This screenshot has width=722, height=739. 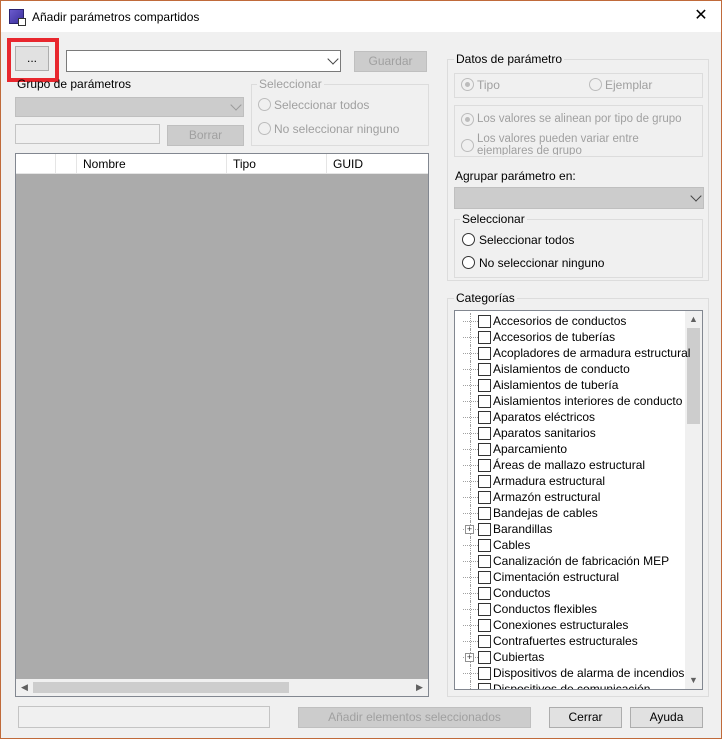 I want to click on category-item: Áreas de mallazo estructural, so click(x=571, y=465).